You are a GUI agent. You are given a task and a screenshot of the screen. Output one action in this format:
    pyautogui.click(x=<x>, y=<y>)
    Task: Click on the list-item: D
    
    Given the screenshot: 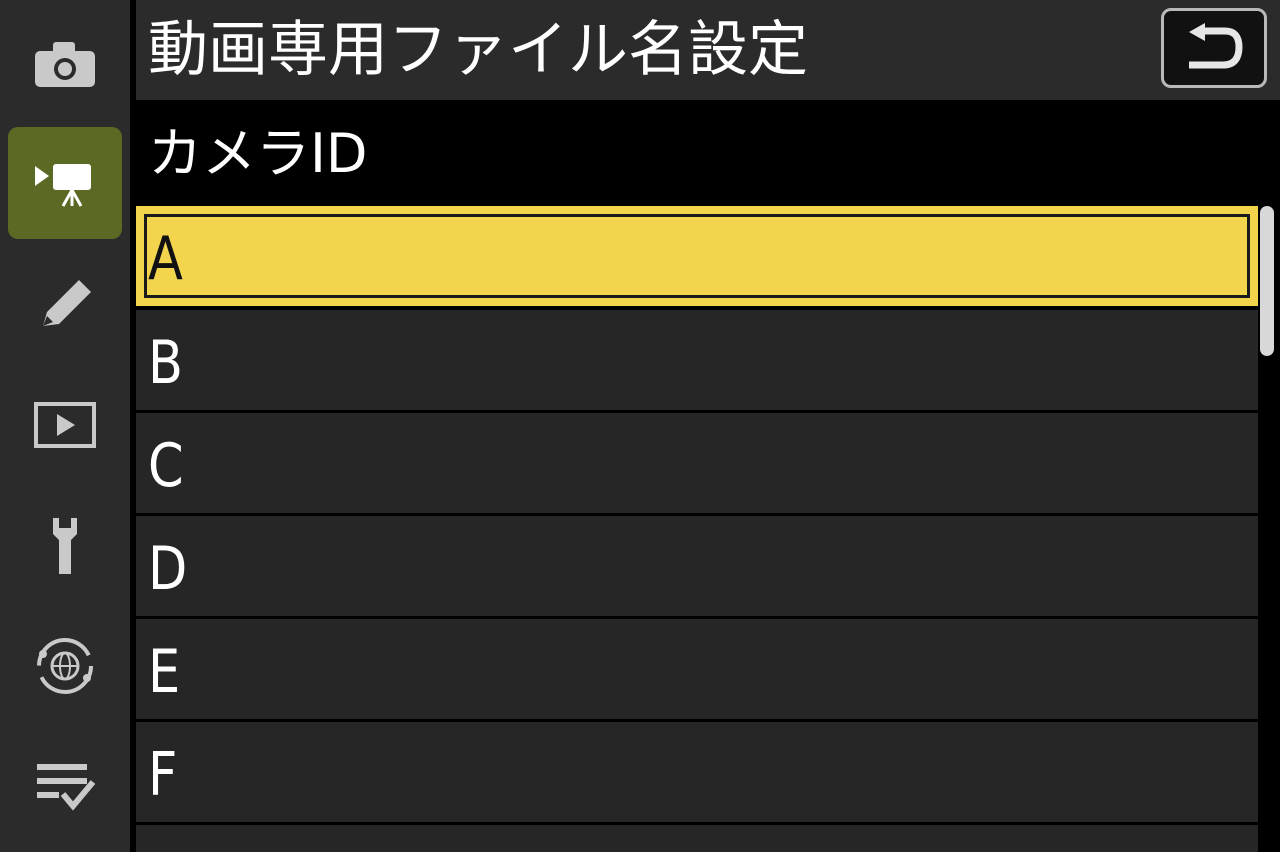 What is the action you would take?
    pyautogui.click(x=697, y=566)
    